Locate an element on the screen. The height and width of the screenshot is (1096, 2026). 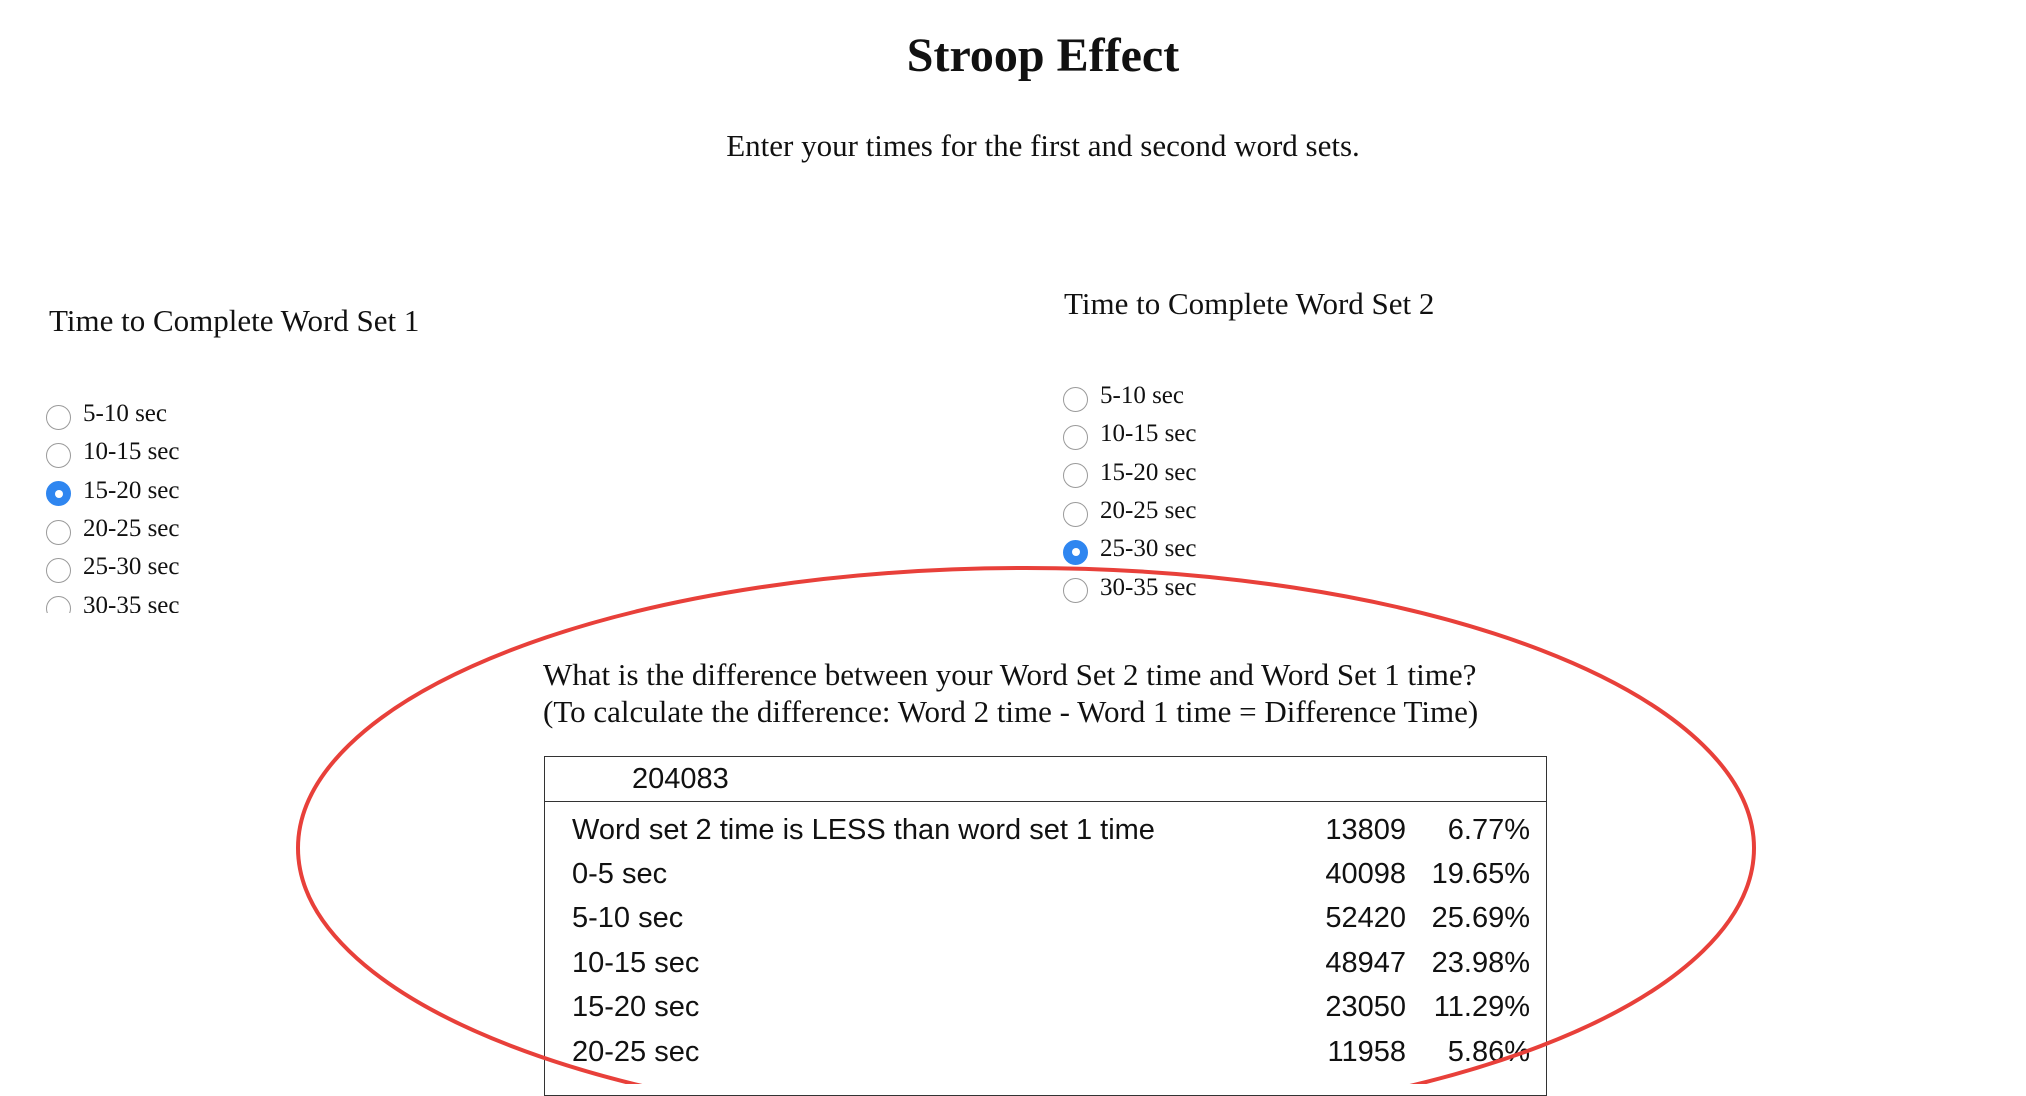
word-set-2-heading: Time to Complete Word Set 2 is located at coordinates (1249, 303).